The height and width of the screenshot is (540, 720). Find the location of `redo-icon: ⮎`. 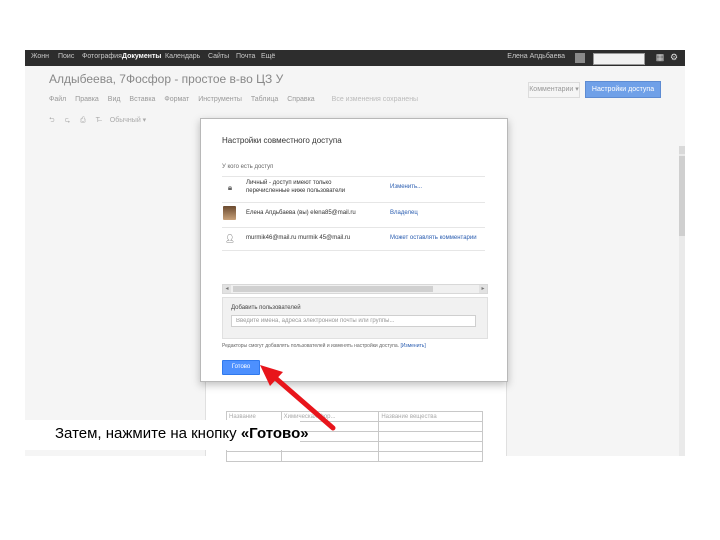

redo-icon: ⮎ is located at coordinates (68, 120).